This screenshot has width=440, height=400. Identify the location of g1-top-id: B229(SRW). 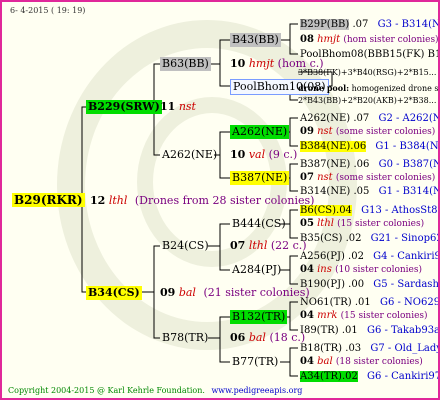
(124, 107).